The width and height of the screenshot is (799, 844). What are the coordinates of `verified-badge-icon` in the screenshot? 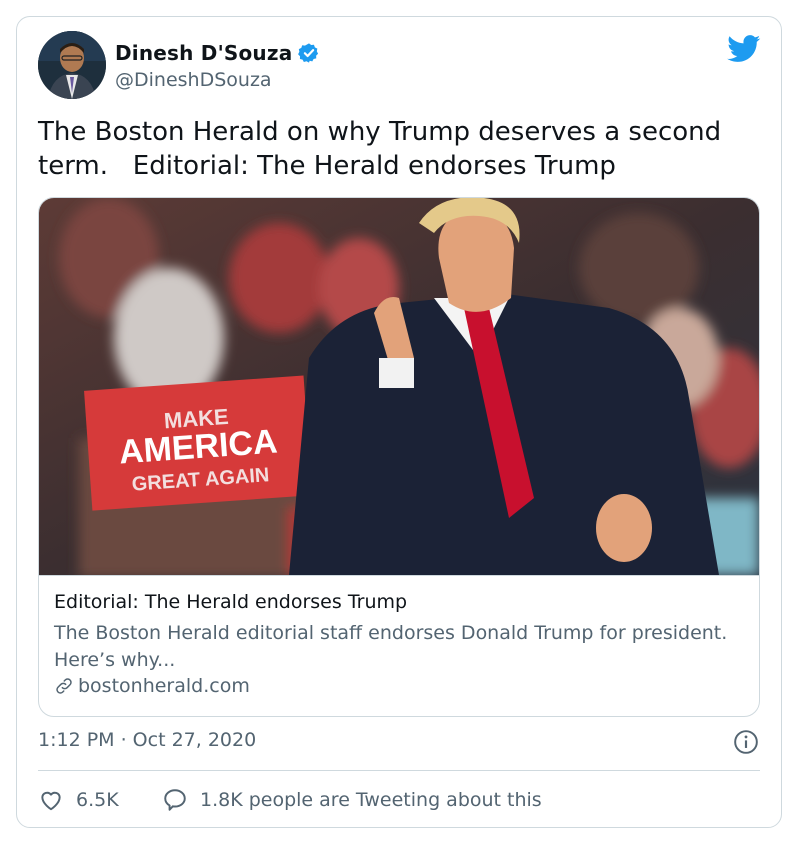 It's located at (308, 53).